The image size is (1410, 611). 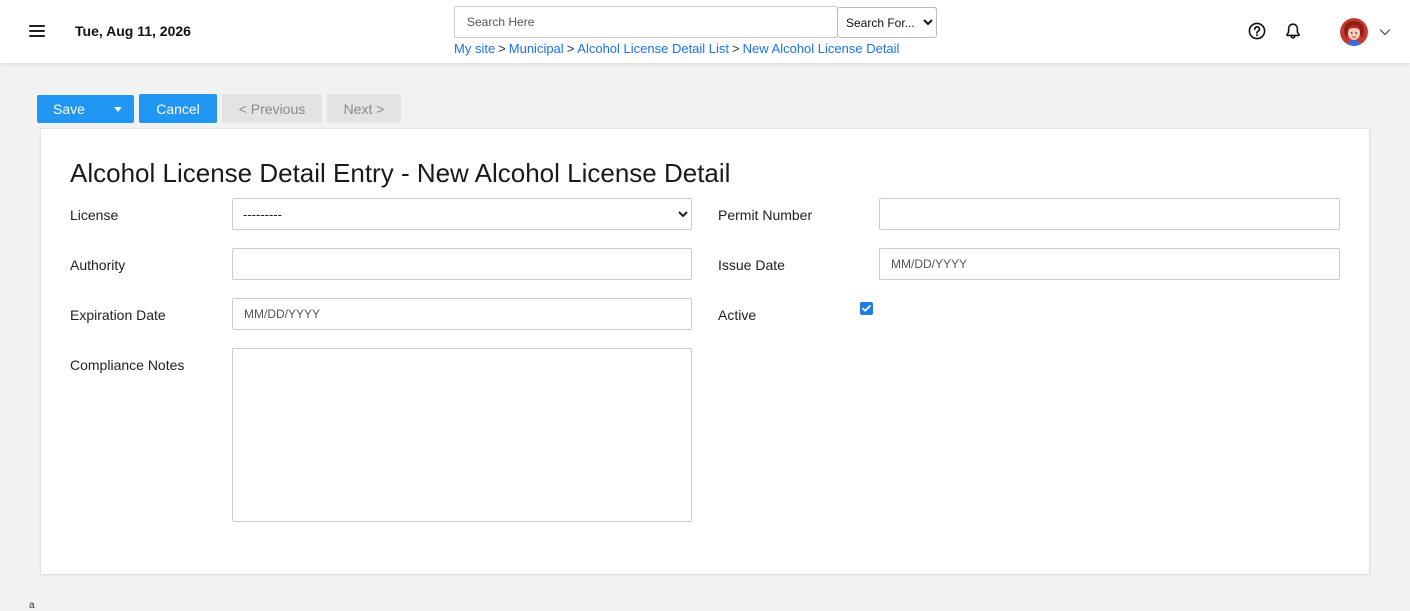 I want to click on search-input, so click(x=646, y=22).